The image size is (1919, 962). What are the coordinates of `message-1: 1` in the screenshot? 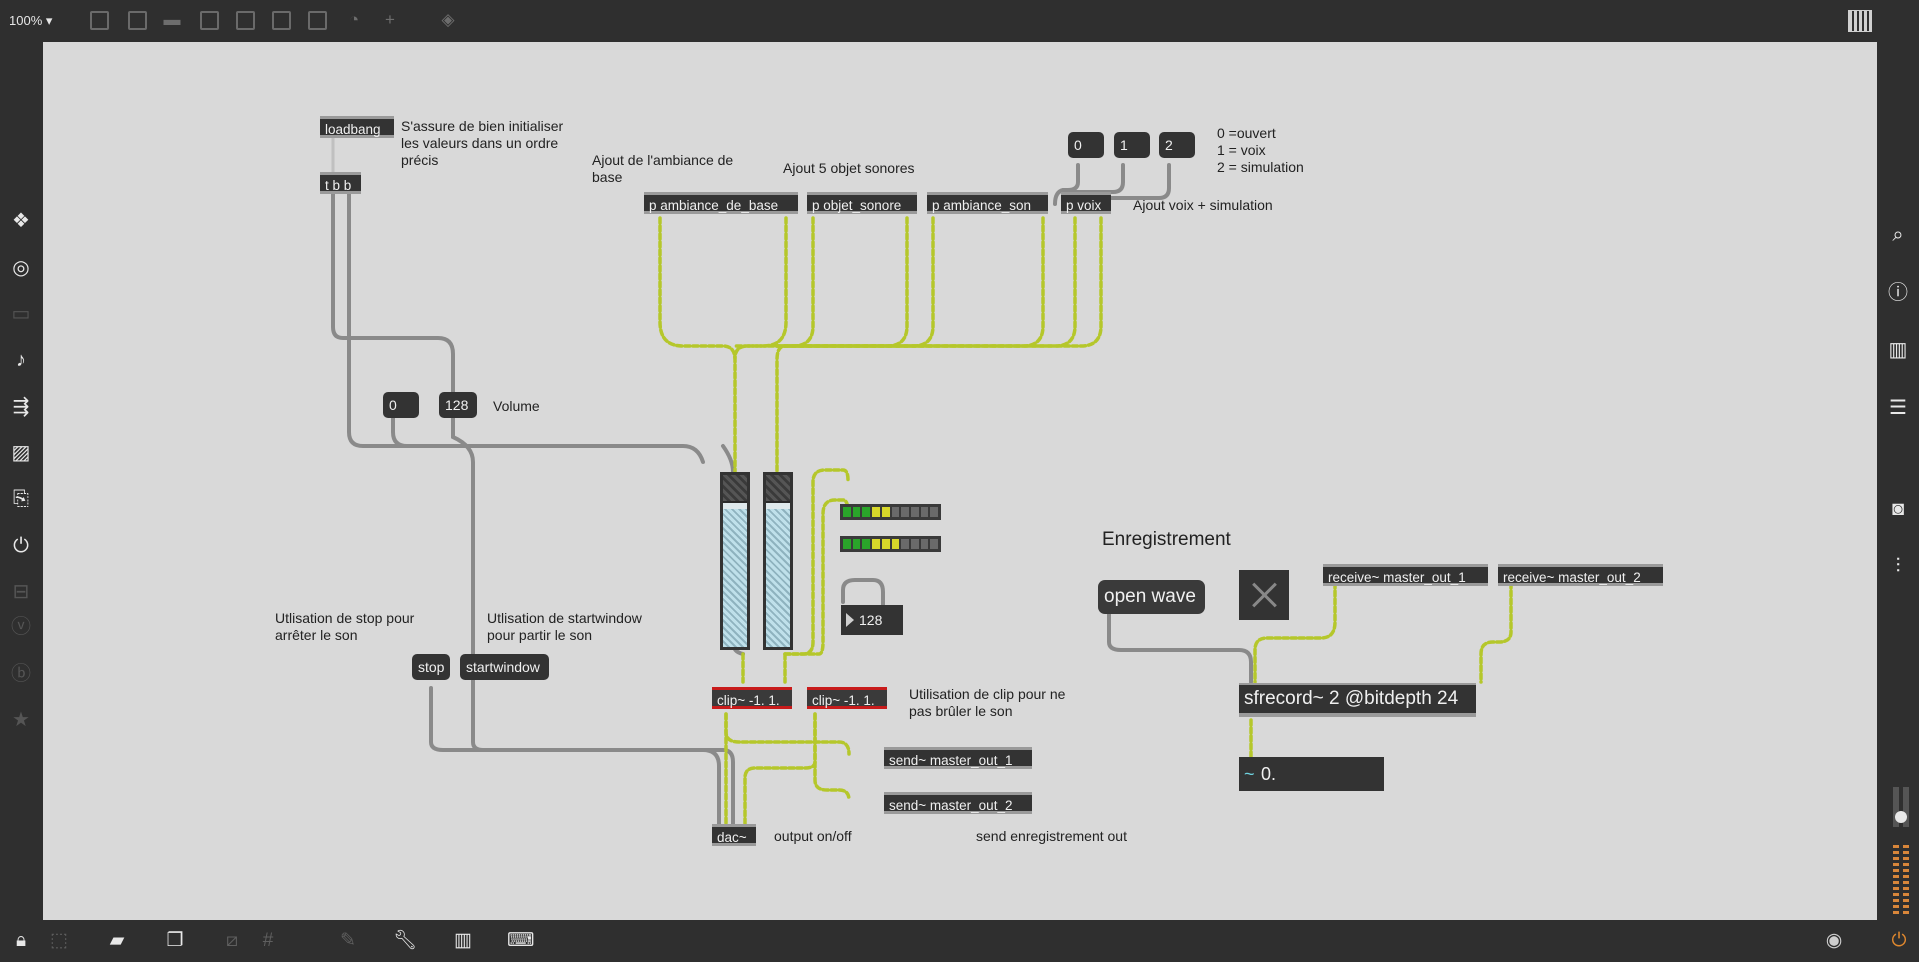 It's located at (1132, 145).